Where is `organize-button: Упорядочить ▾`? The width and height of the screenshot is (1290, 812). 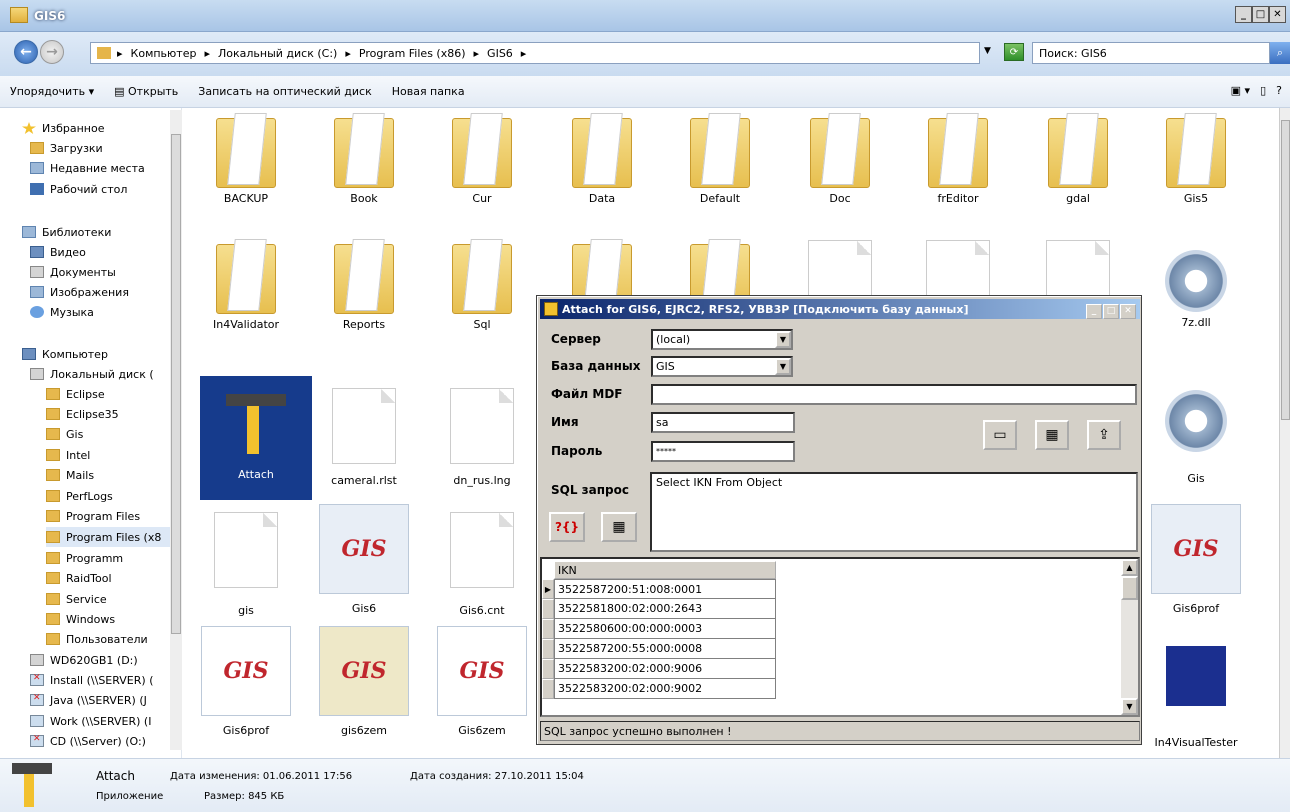 organize-button: Упорядочить ▾ is located at coordinates (52, 91).